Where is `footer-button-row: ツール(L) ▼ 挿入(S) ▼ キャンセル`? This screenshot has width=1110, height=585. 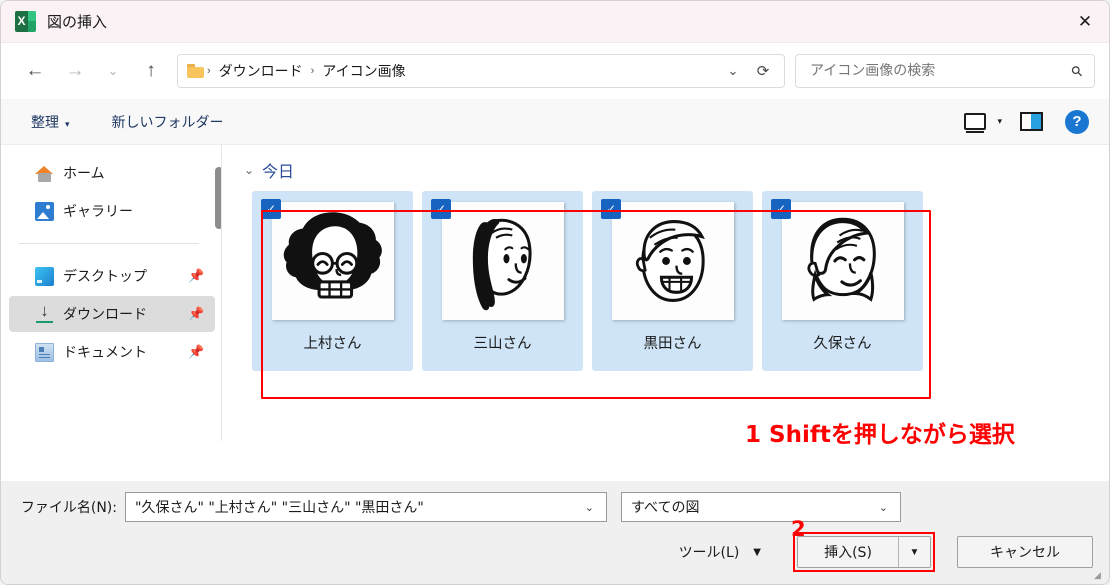 footer-button-row: ツール(L) ▼ 挿入(S) ▼ キャンセル is located at coordinates (555, 552).